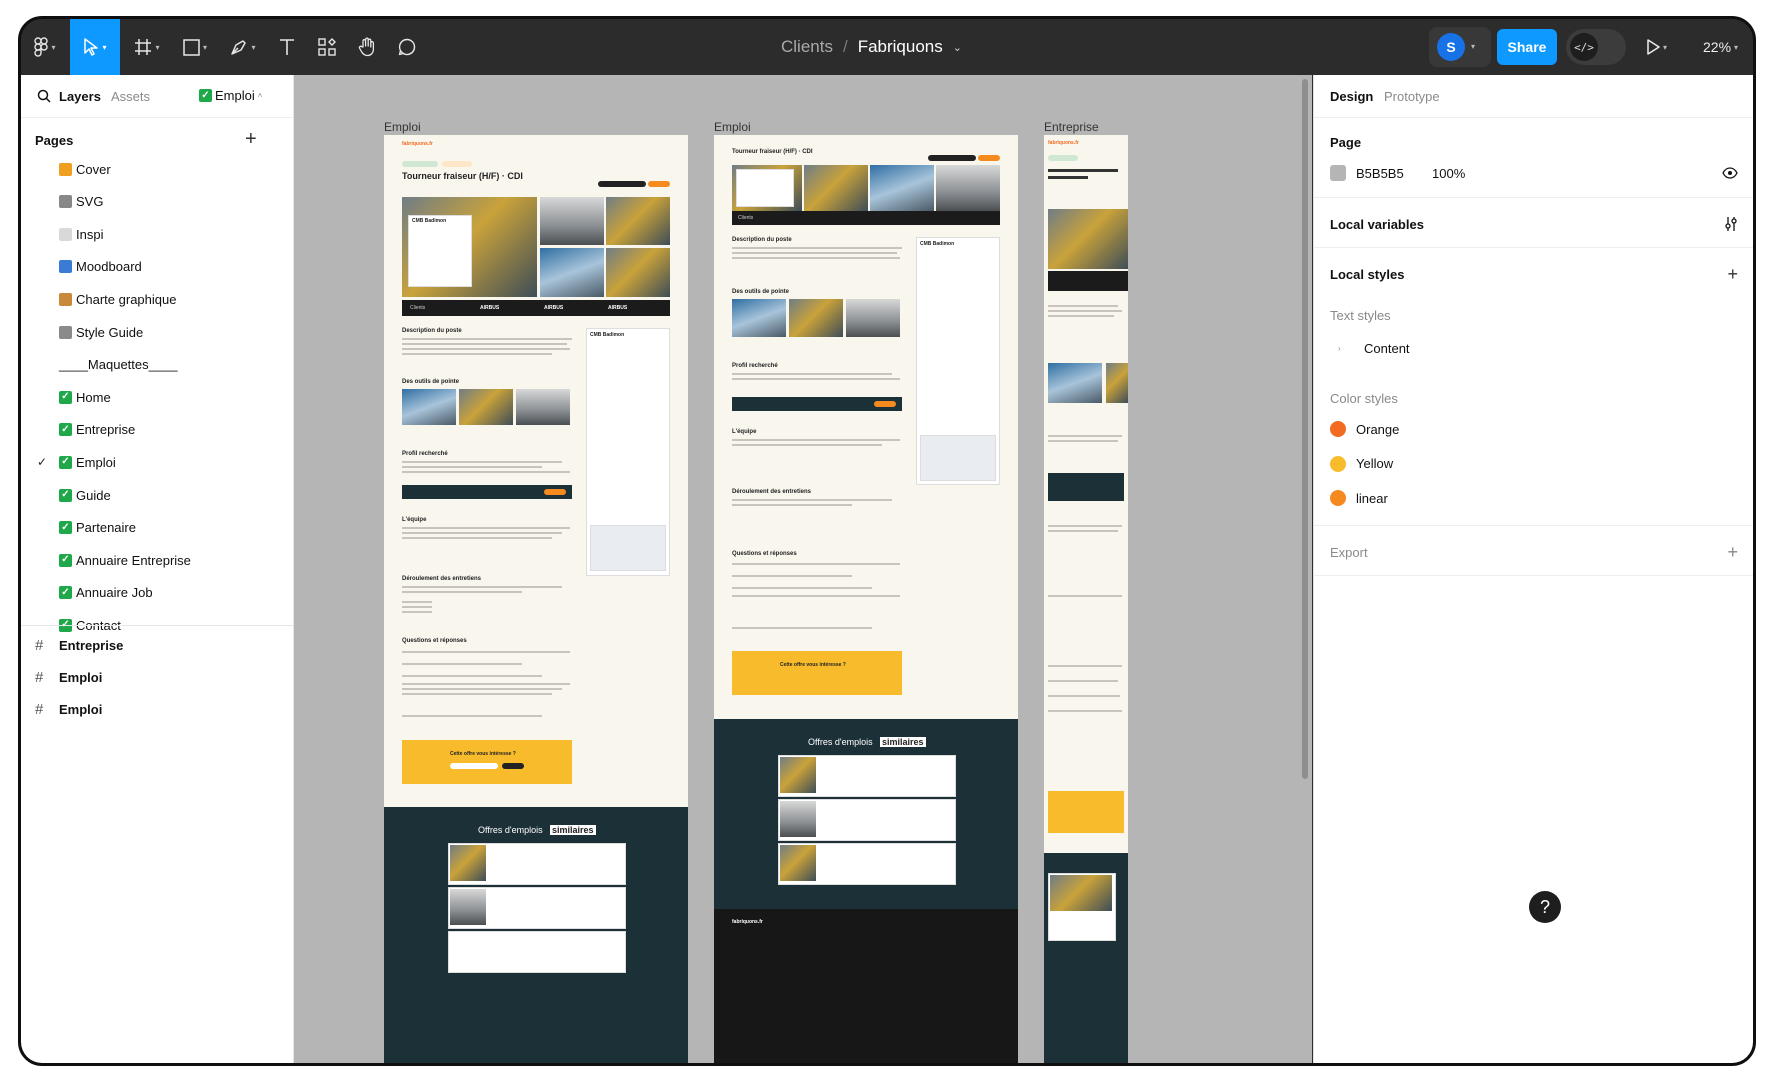  I want to click on page-background-row: B5B5B5 100%, so click(1397, 173).